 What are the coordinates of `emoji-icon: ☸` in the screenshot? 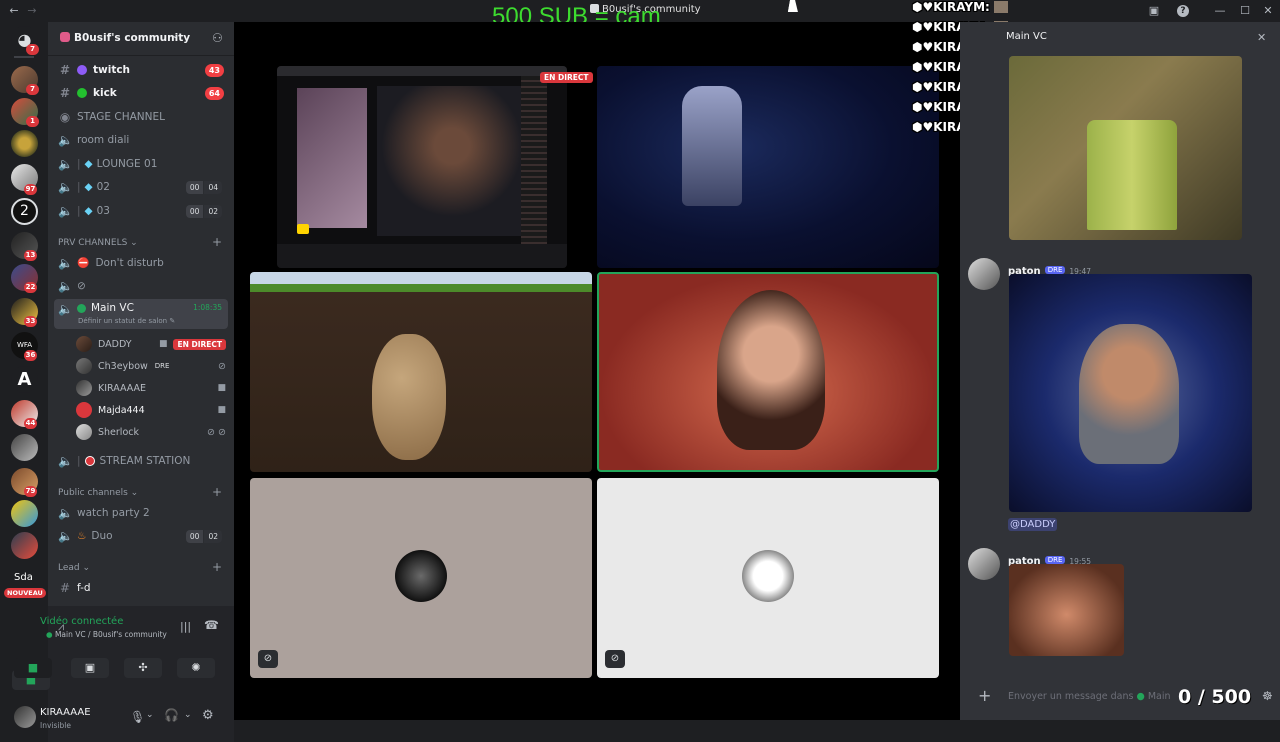 It's located at (1267, 696).